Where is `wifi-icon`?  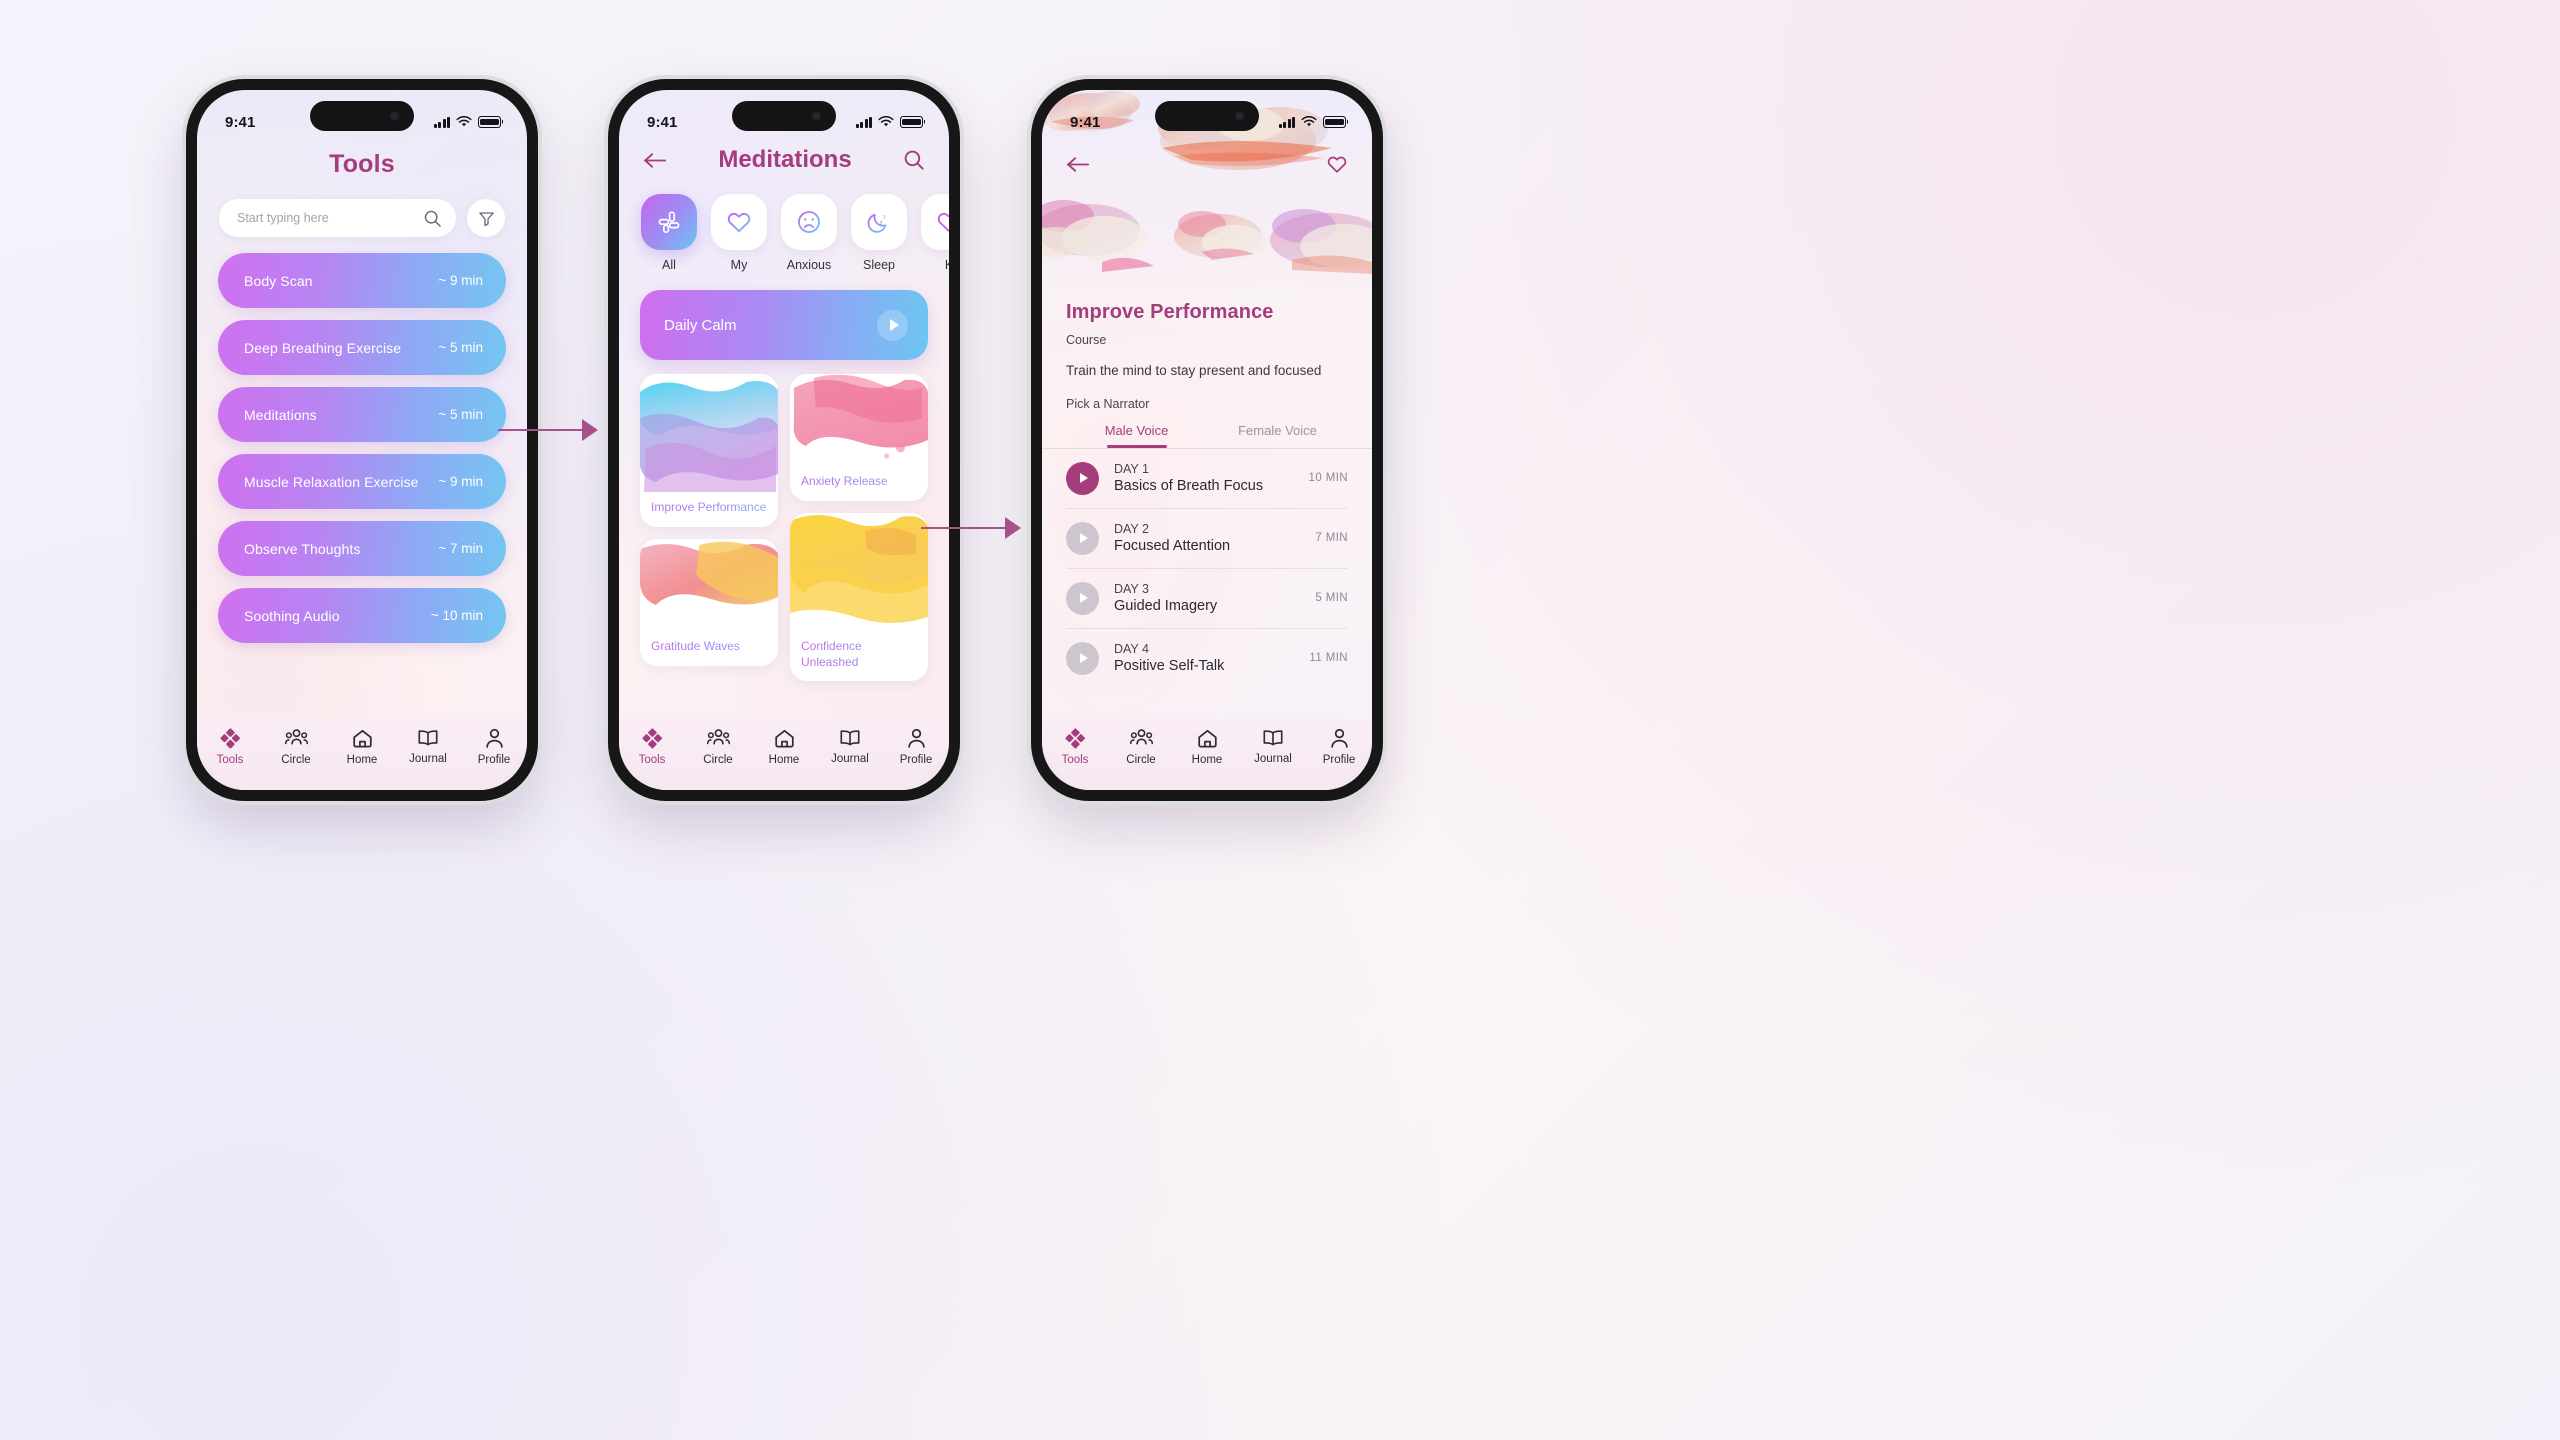
wifi-icon is located at coordinates (1309, 121).